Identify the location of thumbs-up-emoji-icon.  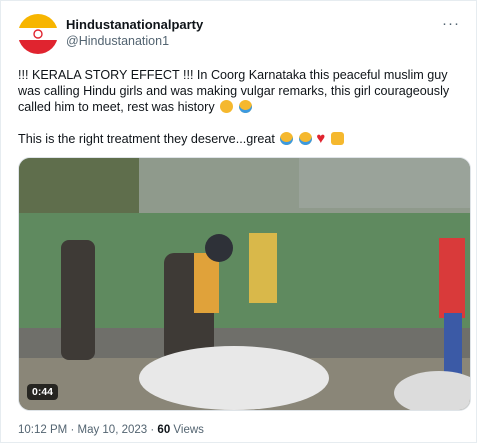
(337, 138).